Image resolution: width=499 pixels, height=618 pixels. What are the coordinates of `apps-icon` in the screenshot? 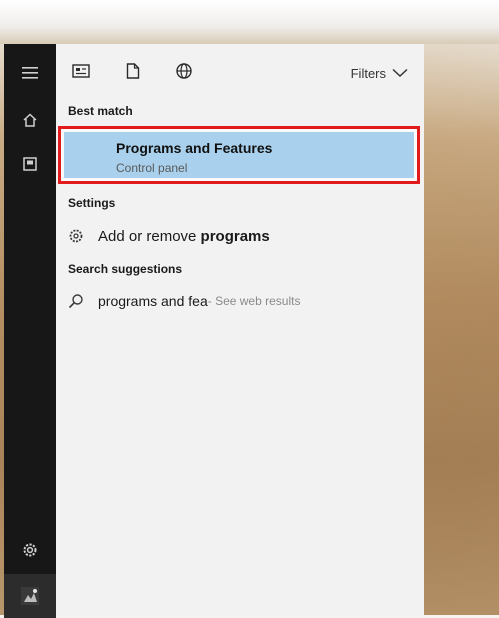 It's located at (81, 73).